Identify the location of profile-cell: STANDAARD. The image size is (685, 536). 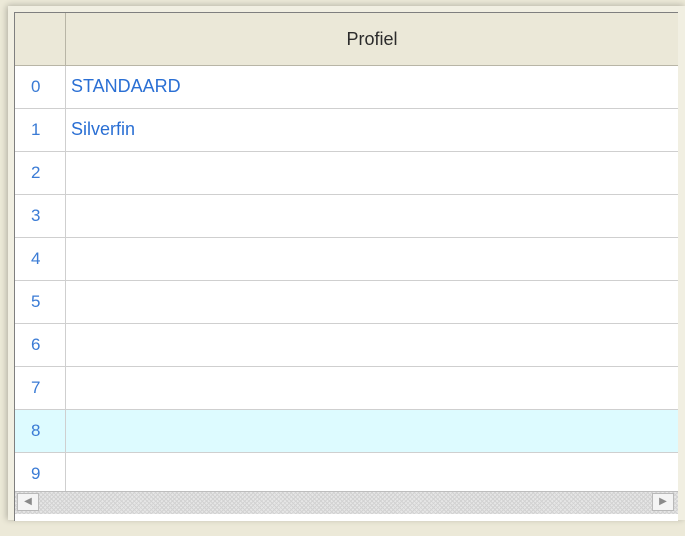
(126, 87).